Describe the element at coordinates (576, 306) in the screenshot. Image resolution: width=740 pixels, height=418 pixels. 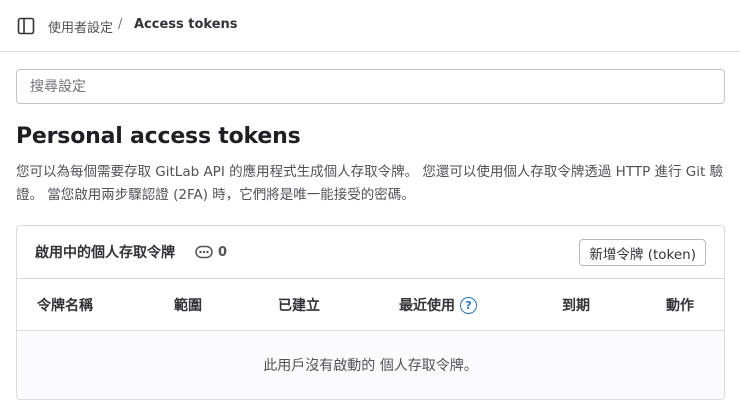
I see `column-header-expires: 到期` at that location.